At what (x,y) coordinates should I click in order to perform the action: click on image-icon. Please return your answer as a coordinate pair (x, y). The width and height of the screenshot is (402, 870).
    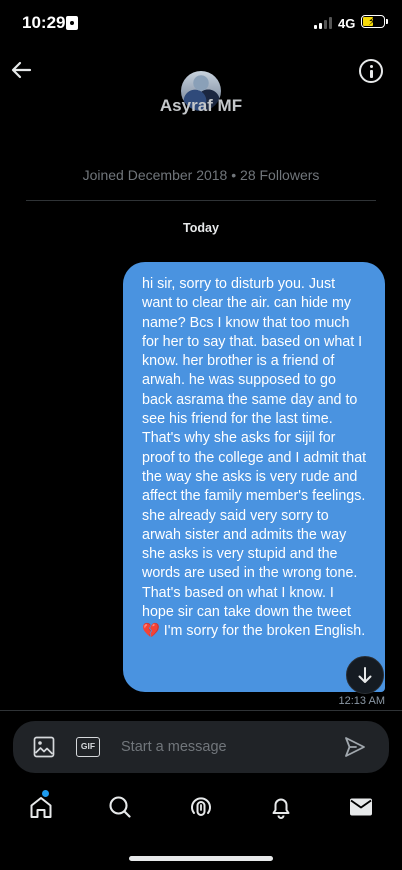
    Looking at the image, I should click on (44, 747).